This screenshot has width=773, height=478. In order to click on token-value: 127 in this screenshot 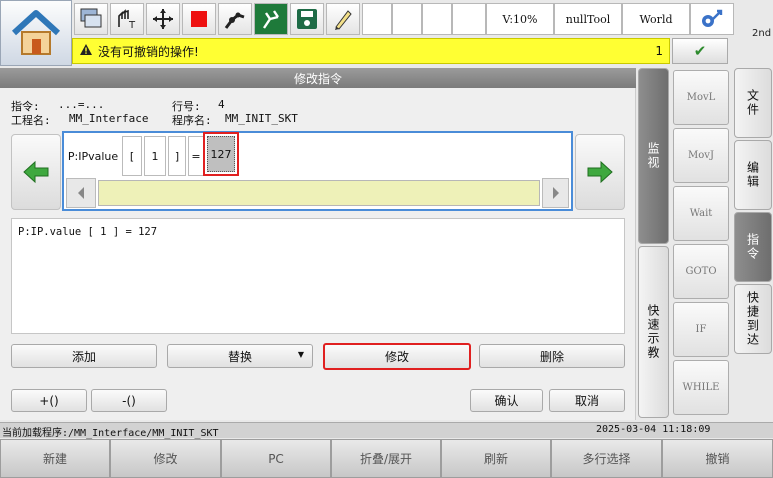, I will do `click(221, 154)`.